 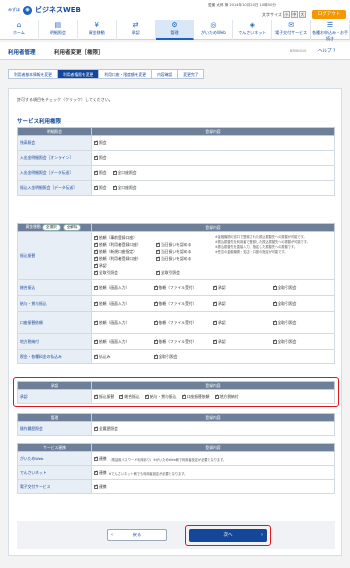 What do you see at coordinates (51, 227) in the screenshot?
I see `select-all-button: 全選択` at bounding box center [51, 227].